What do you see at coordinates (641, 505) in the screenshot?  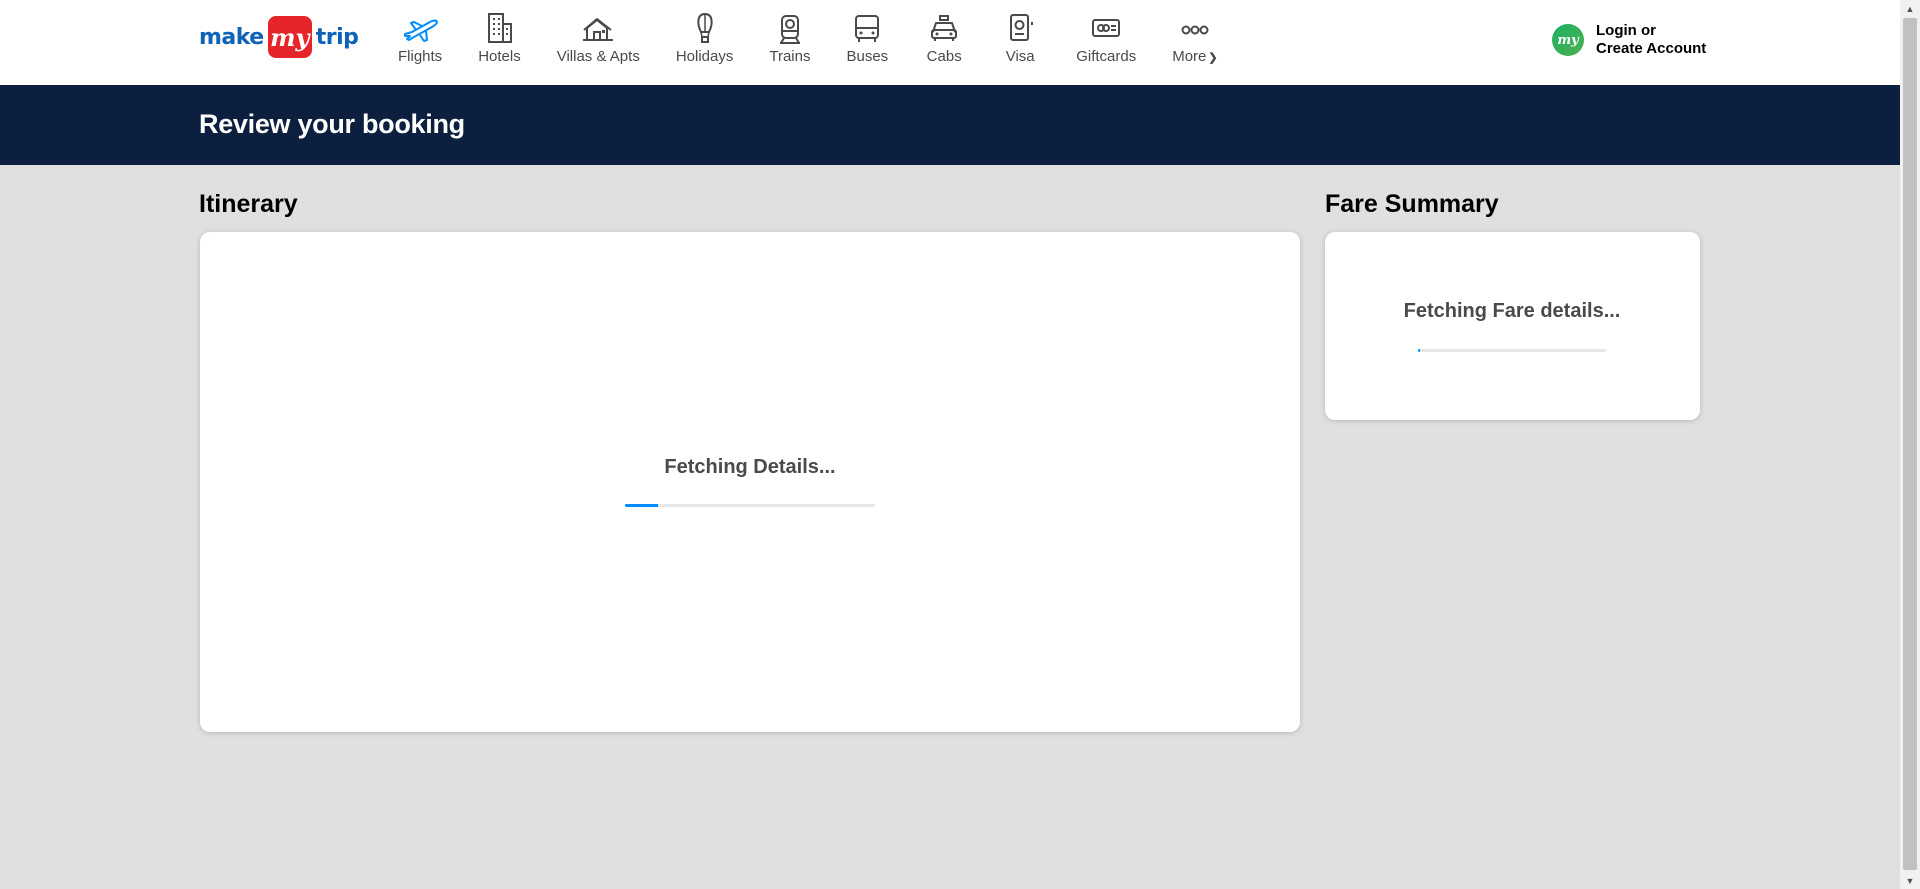 I see `itinerary-progress-fill` at bounding box center [641, 505].